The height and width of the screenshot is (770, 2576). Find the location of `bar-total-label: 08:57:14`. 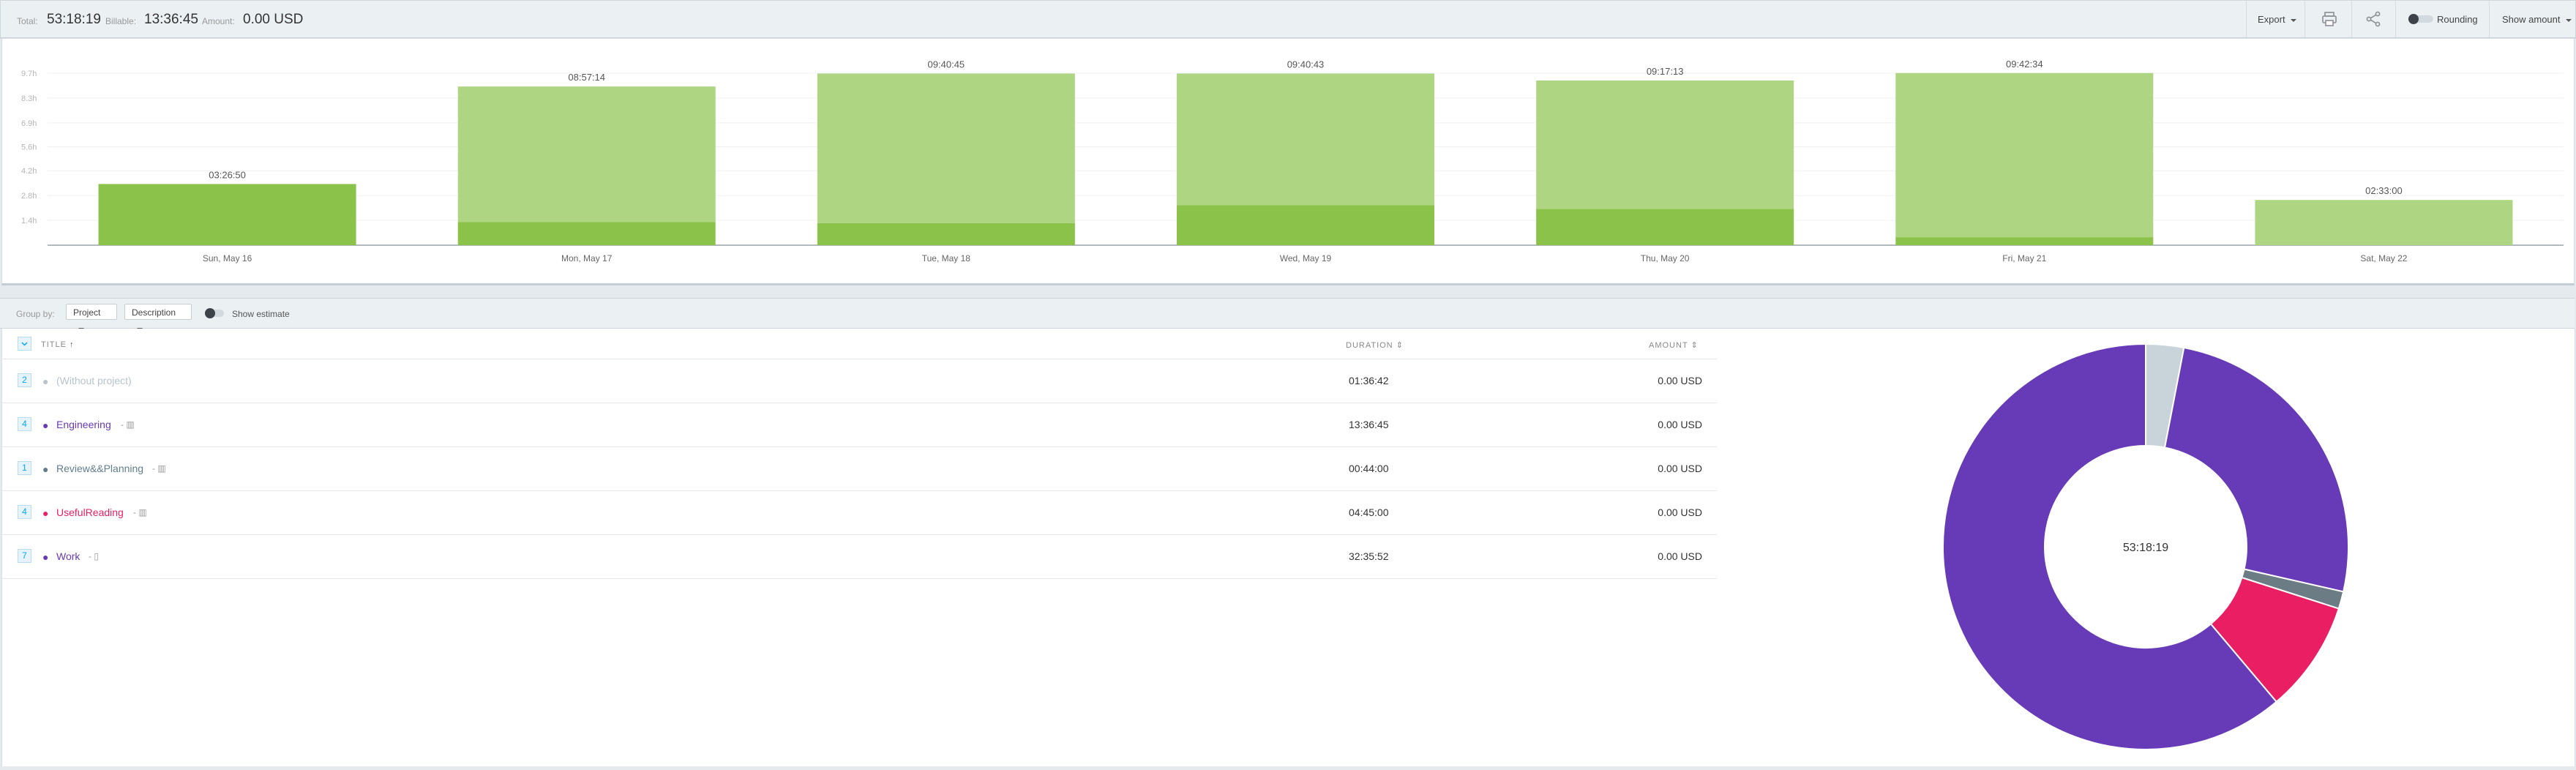

bar-total-label: 08:57:14 is located at coordinates (586, 77).